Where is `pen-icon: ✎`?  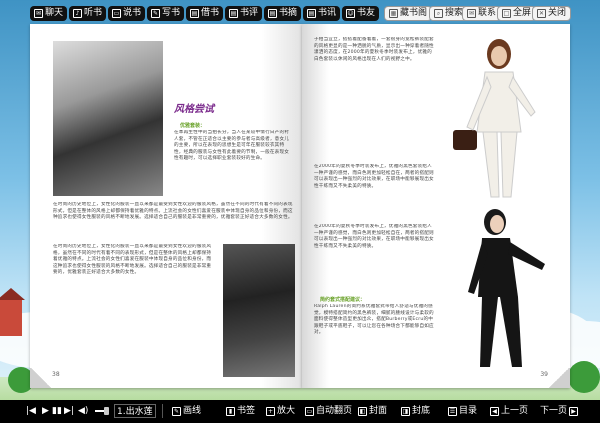 pen-icon: ✎ is located at coordinates (176, 411).